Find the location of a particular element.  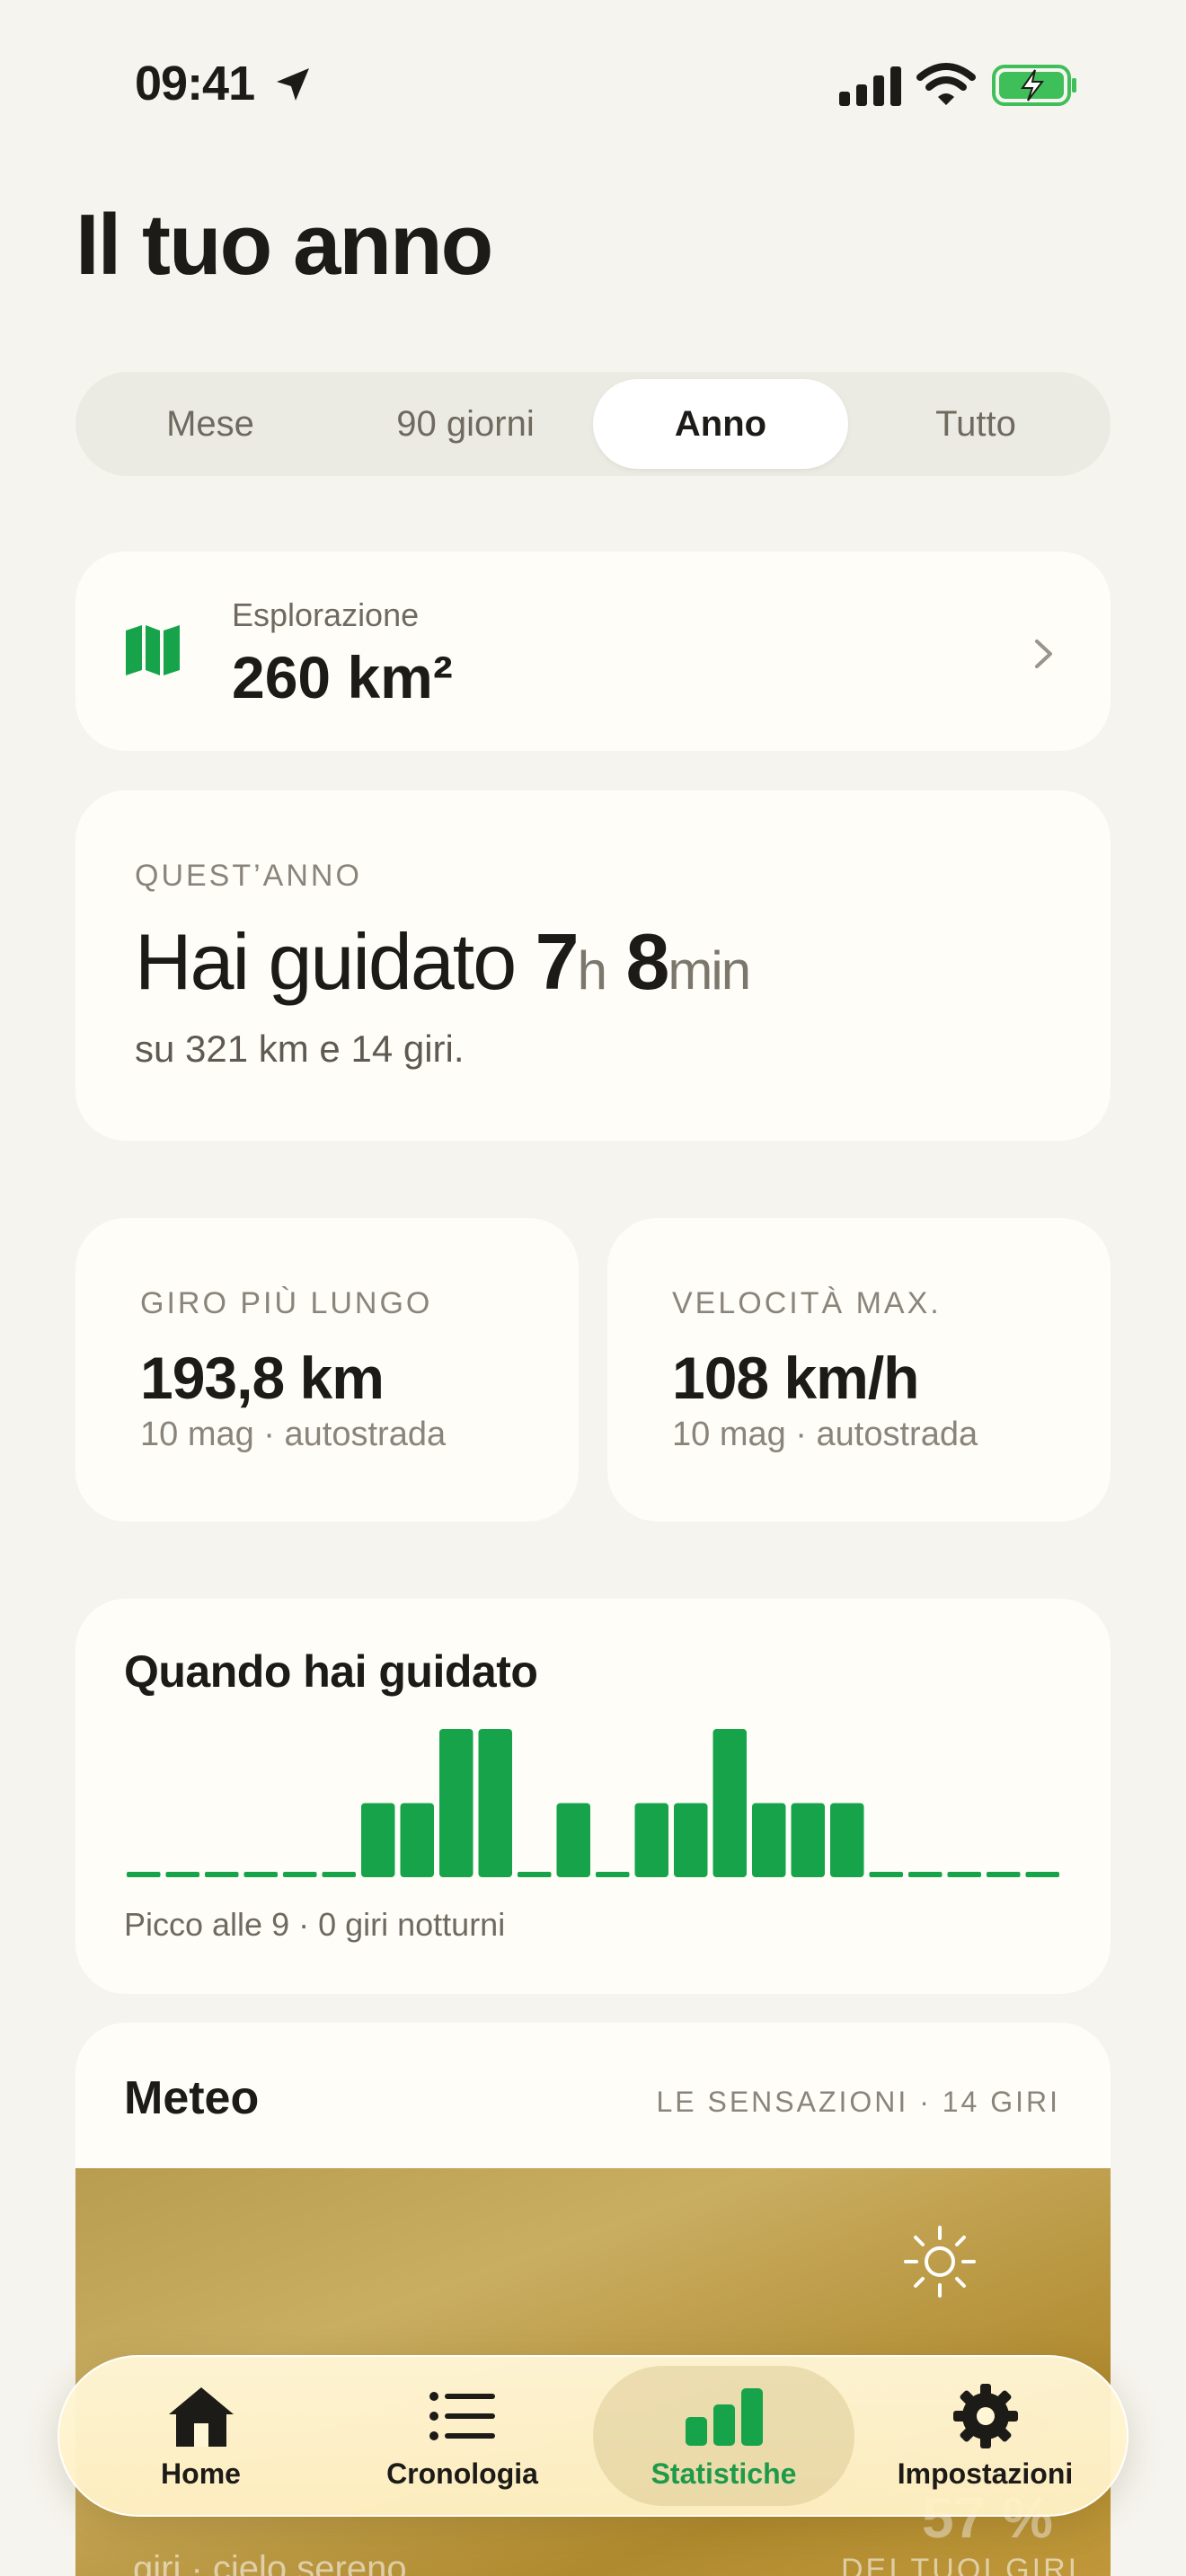

year-eyebrow: QUEST’ANNO is located at coordinates (248, 876).